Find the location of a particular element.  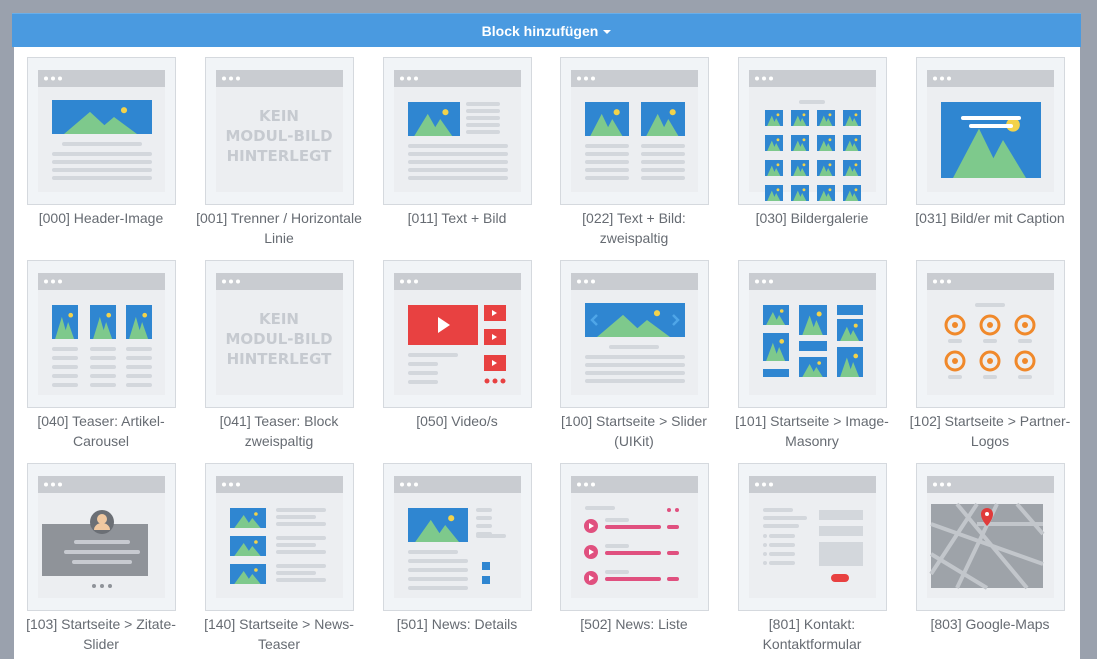

block-tile: [050] Video/s is located at coordinates (460, 350).